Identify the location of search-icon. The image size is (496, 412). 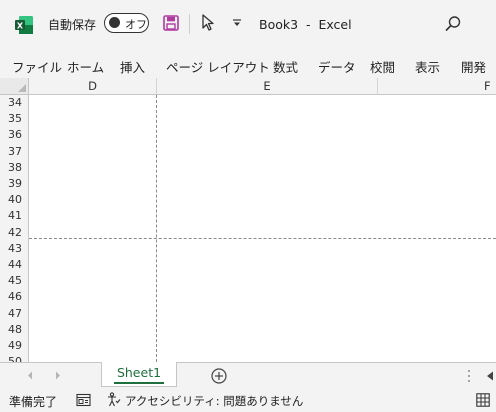
(453, 24).